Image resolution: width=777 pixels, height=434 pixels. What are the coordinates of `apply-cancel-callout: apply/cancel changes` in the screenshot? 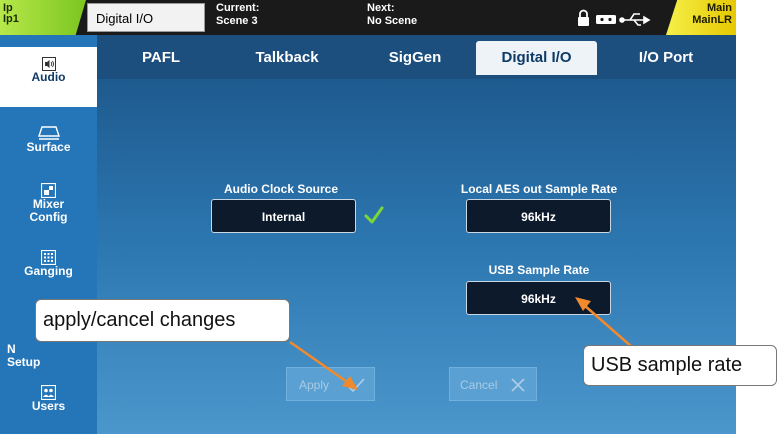 It's located at (162, 320).